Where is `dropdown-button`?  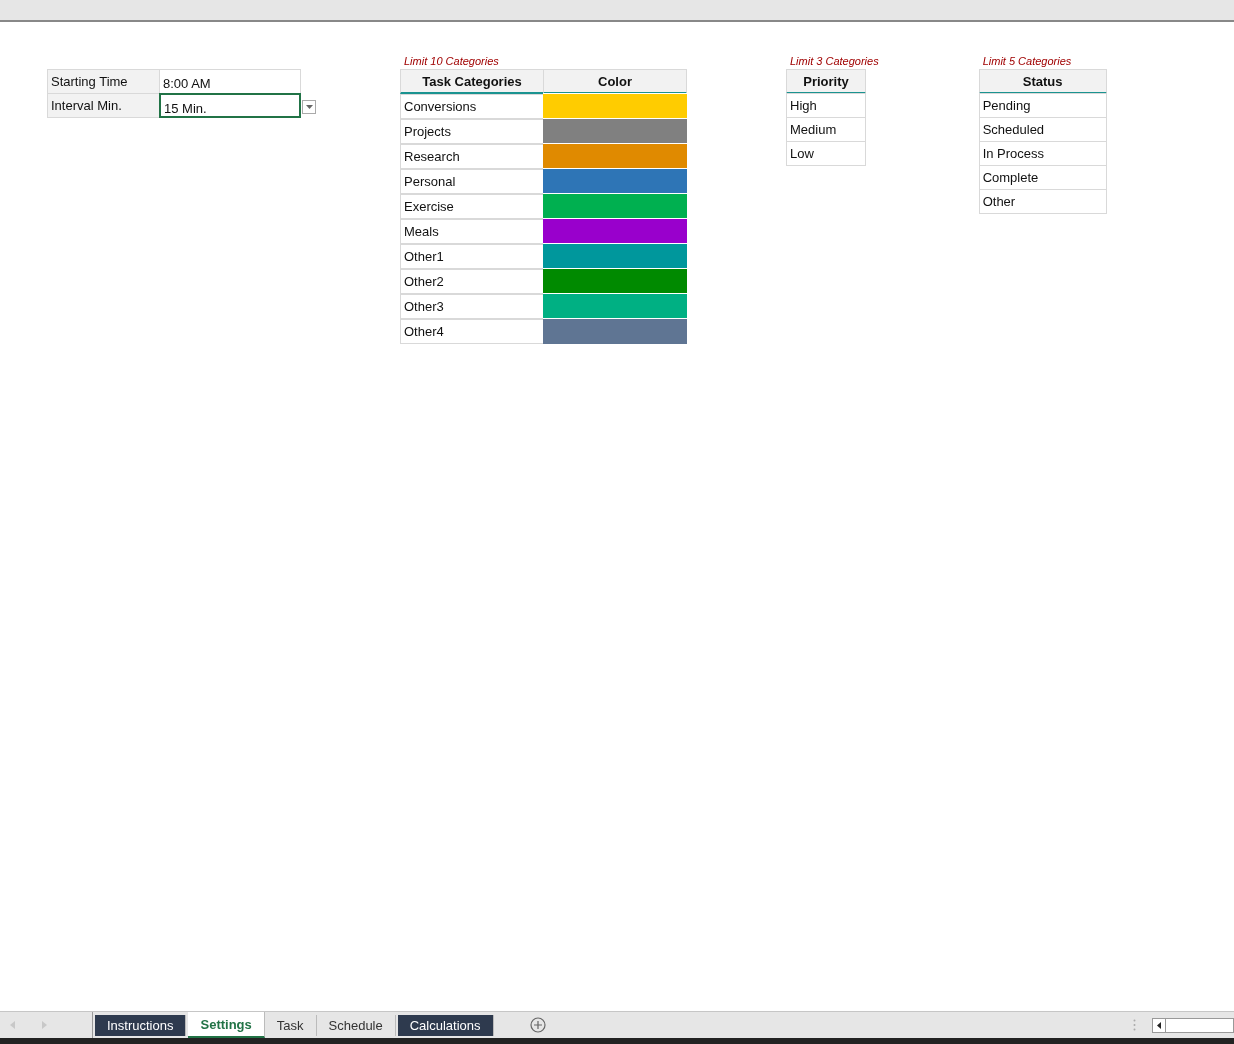 dropdown-button is located at coordinates (309, 107).